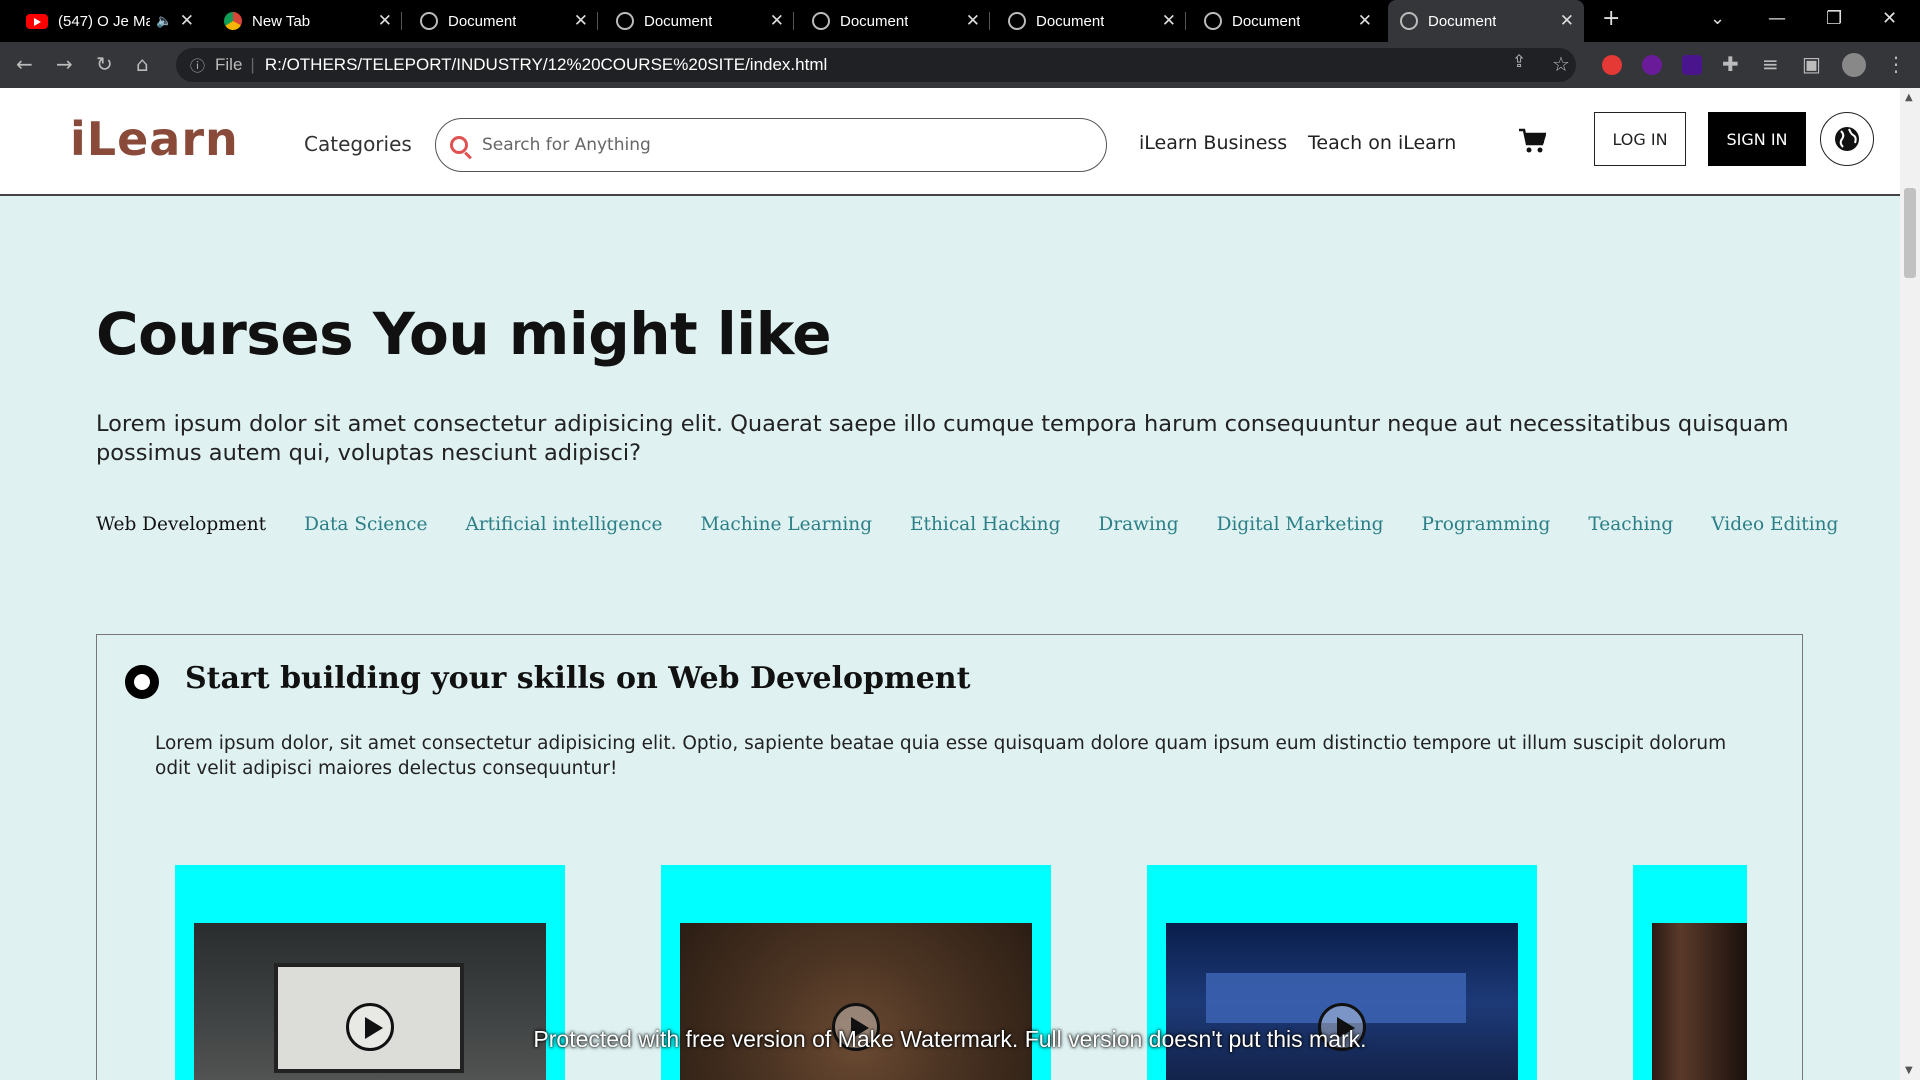 The width and height of the screenshot is (1920, 1080). What do you see at coordinates (1910, 233) in the screenshot?
I see `scrollbar-thumb` at bounding box center [1910, 233].